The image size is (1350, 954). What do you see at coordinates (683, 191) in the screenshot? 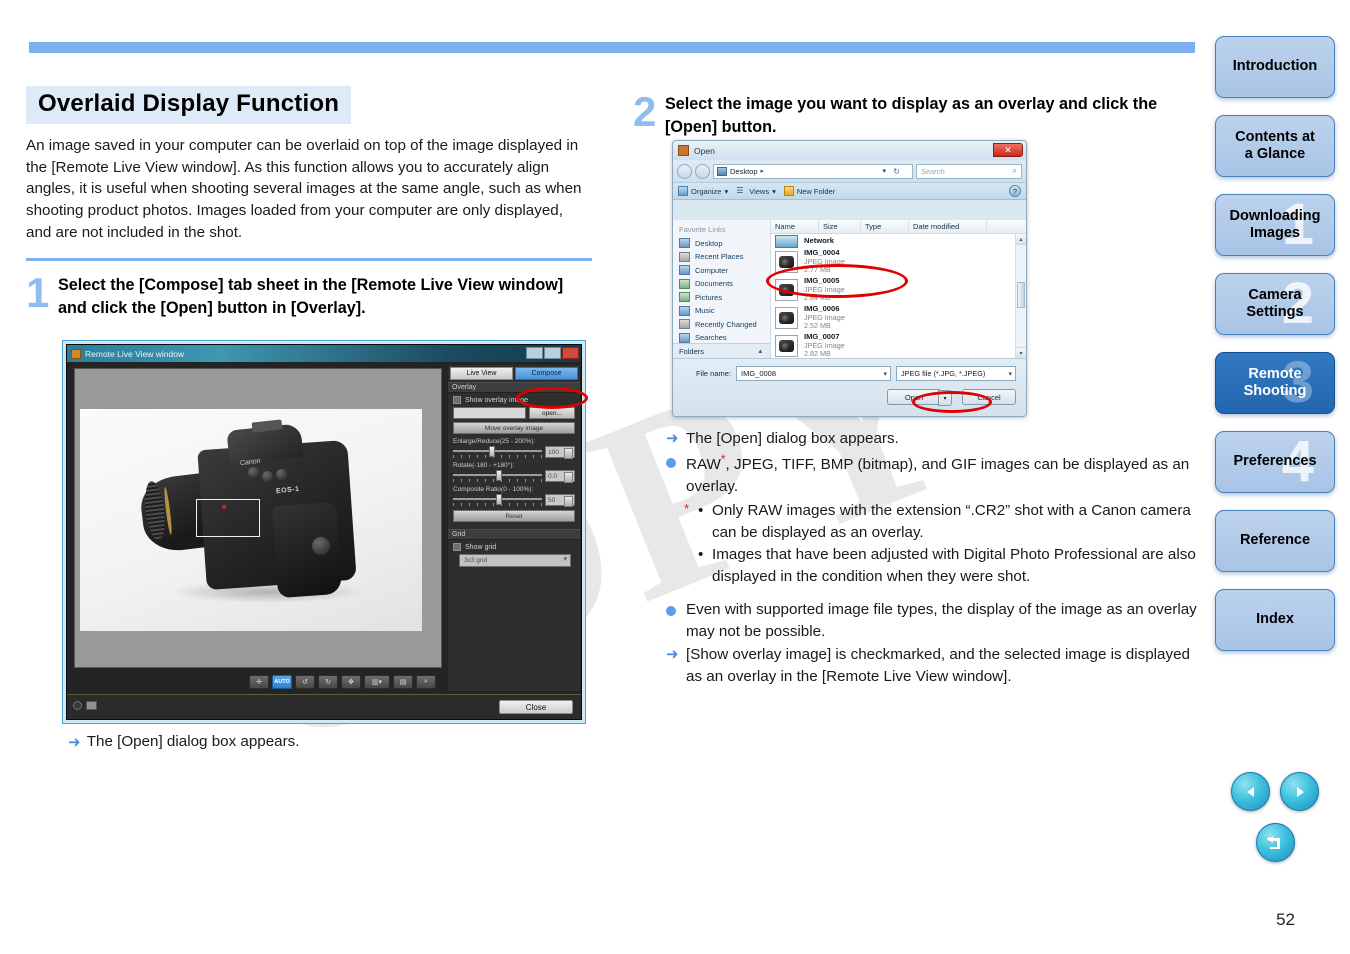
I see `organize-icon` at bounding box center [683, 191].